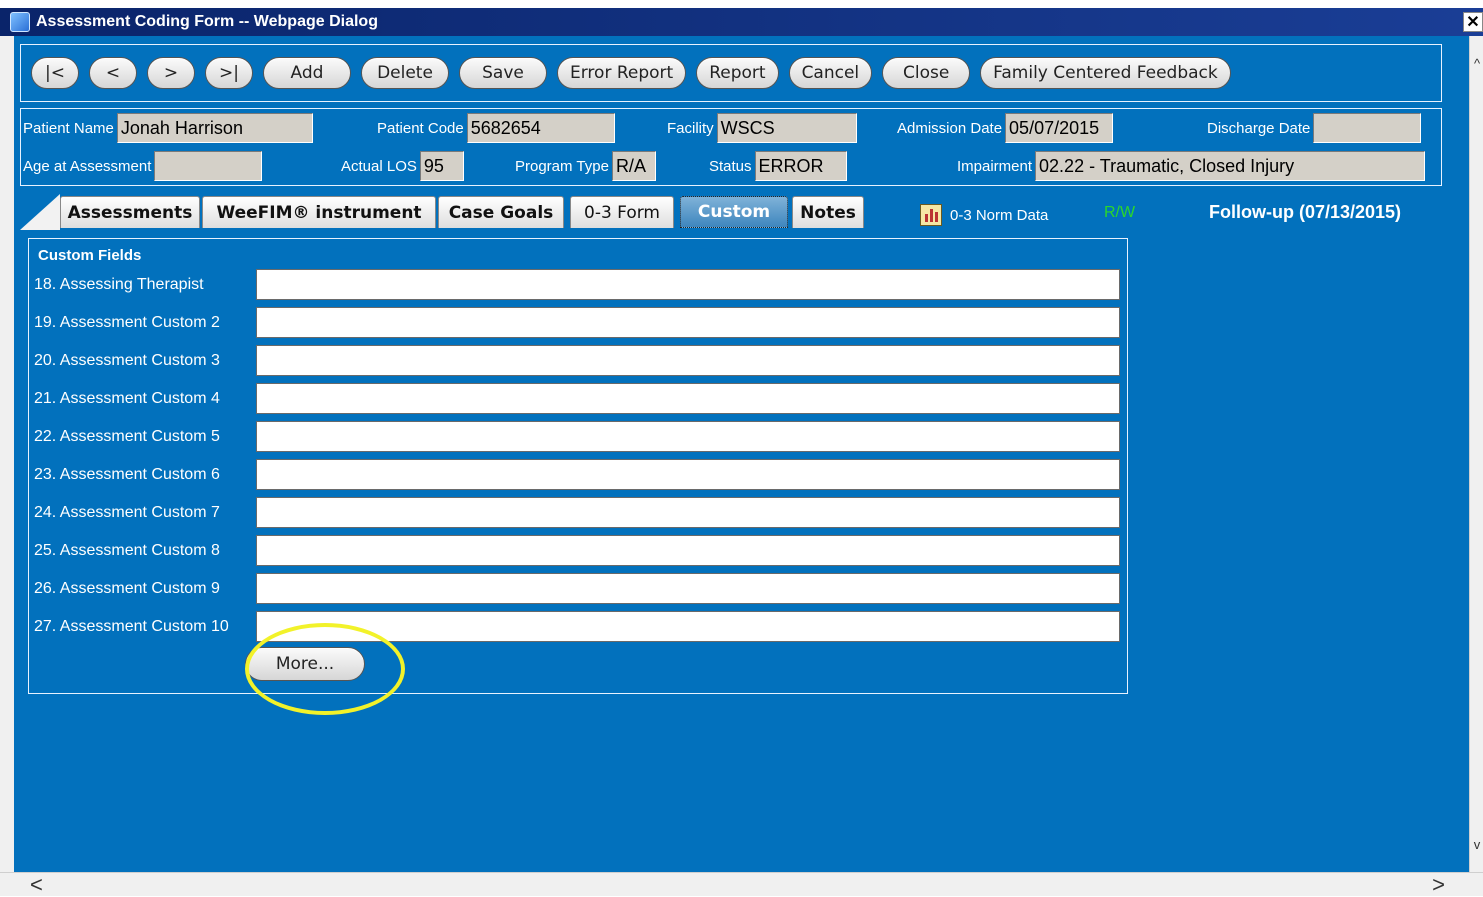 This screenshot has height=897, width=1483. Describe the element at coordinates (214, 128) in the screenshot. I see `patient-name-value: Jonah Harrison` at that location.